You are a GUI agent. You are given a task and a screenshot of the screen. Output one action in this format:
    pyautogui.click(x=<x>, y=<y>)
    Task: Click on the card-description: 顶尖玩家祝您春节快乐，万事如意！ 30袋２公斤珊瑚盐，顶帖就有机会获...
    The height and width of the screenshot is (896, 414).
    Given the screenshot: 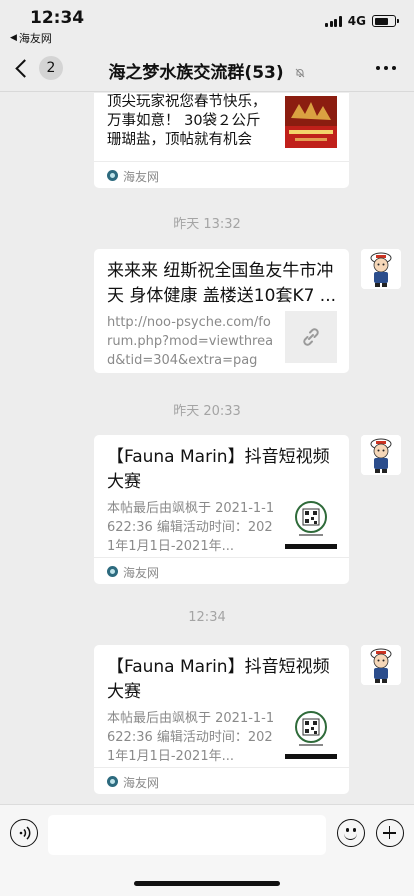 What is the action you would take?
    pyautogui.click(x=187, y=121)
    